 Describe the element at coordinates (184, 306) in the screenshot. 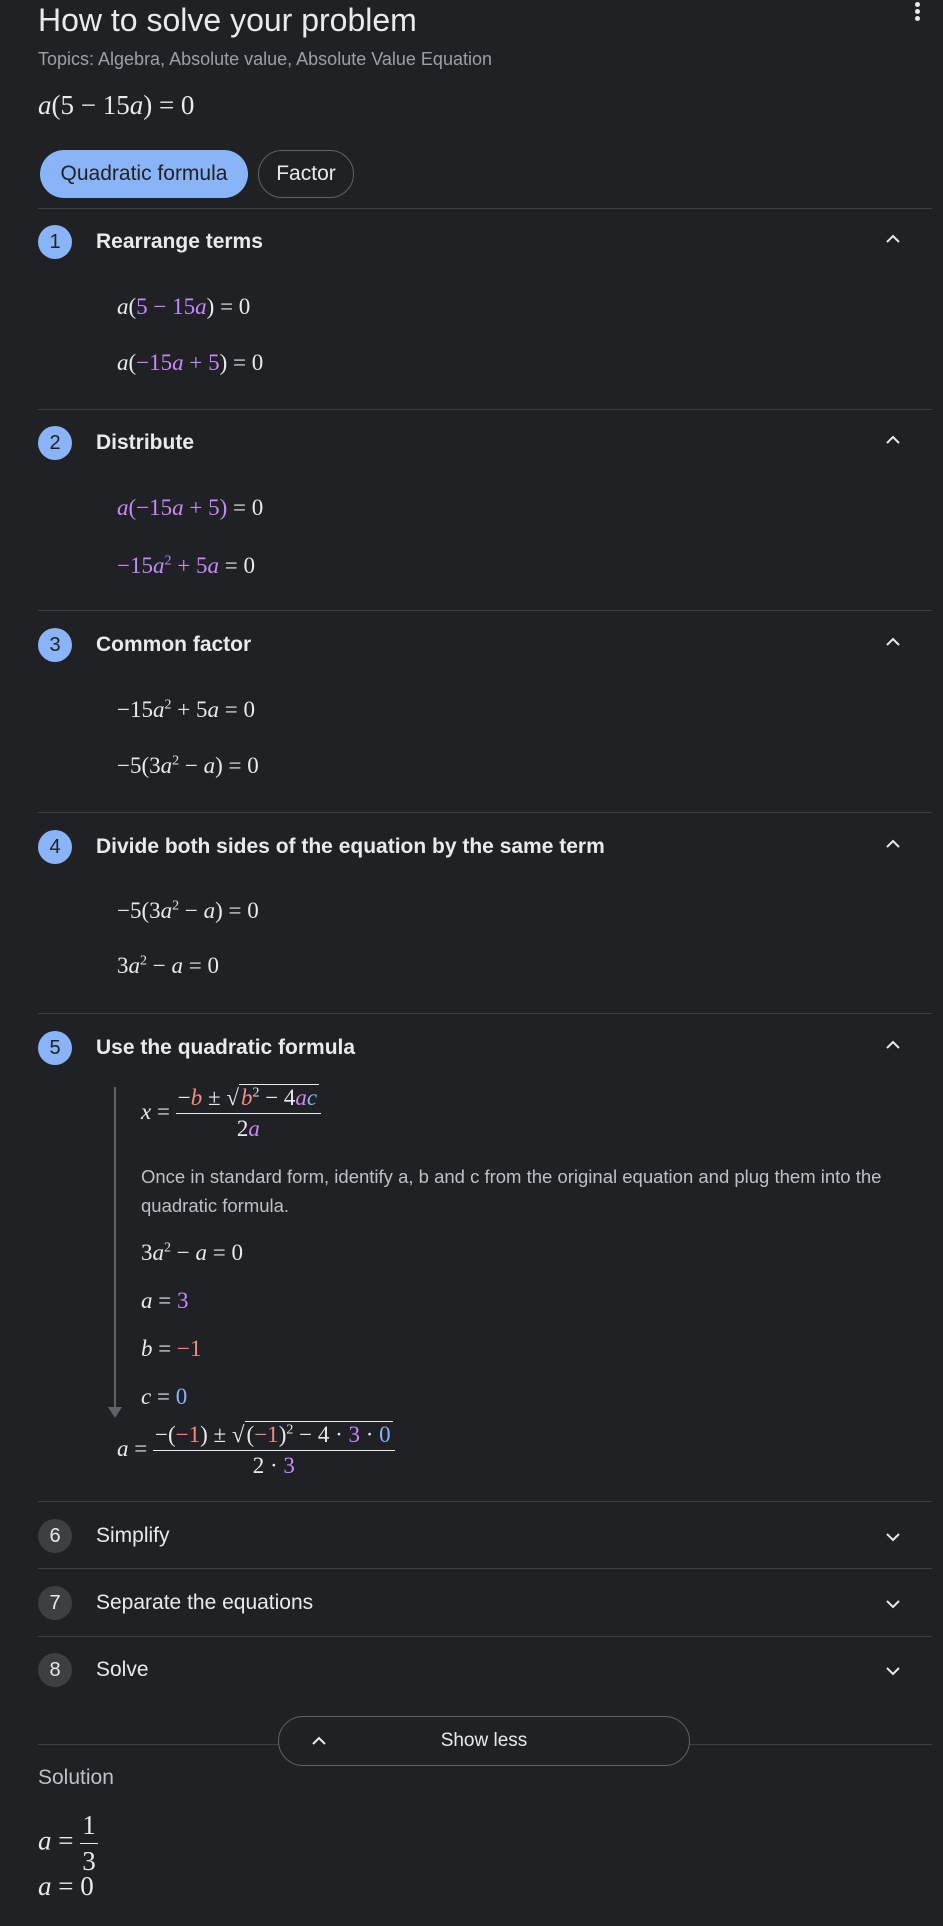

I see `step-1-line-1: a(5 − 15a) = 0` at that location.